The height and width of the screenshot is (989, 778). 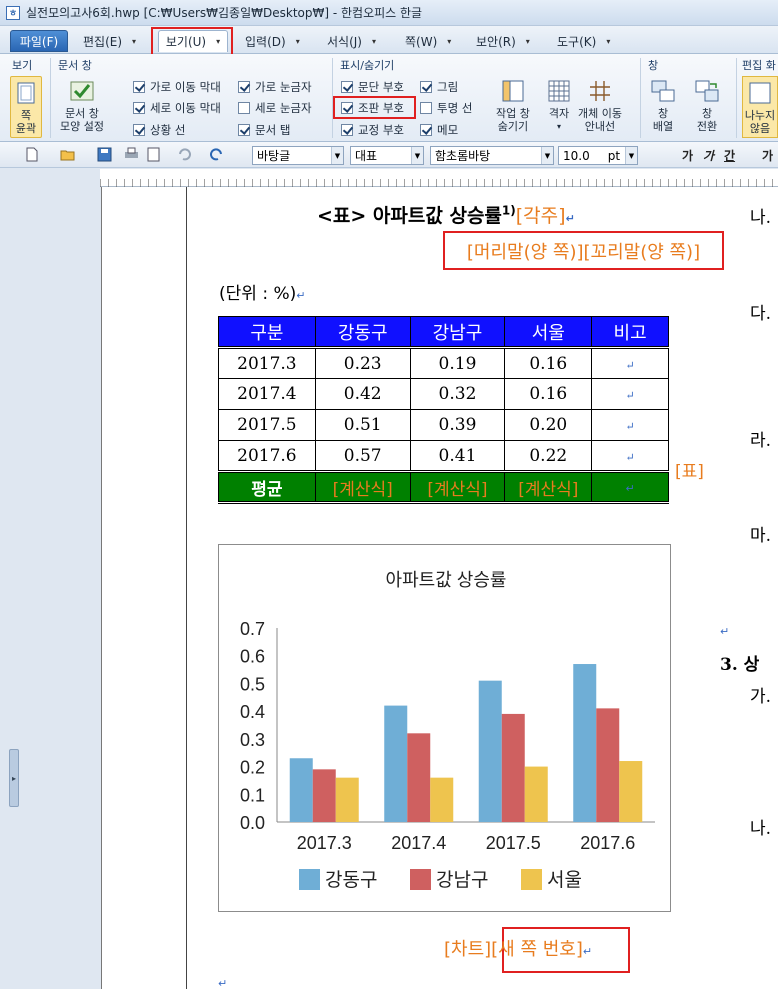 What do you see at coordinates (663, 91) in the screenshot?
I see `window-arrange-icon` at bounding box center [663, 91].